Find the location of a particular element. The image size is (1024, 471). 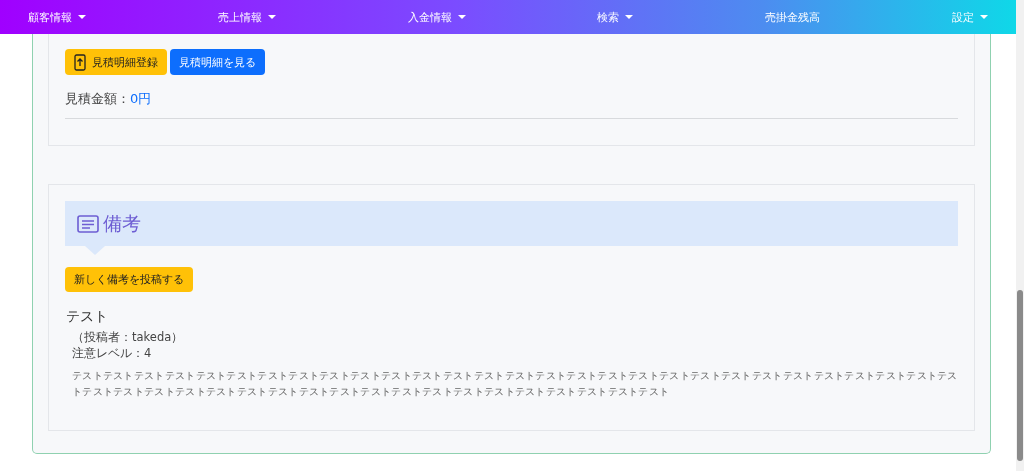

new-remark-button: 新しく備考を投稿する is located at coordinates (129, 279).